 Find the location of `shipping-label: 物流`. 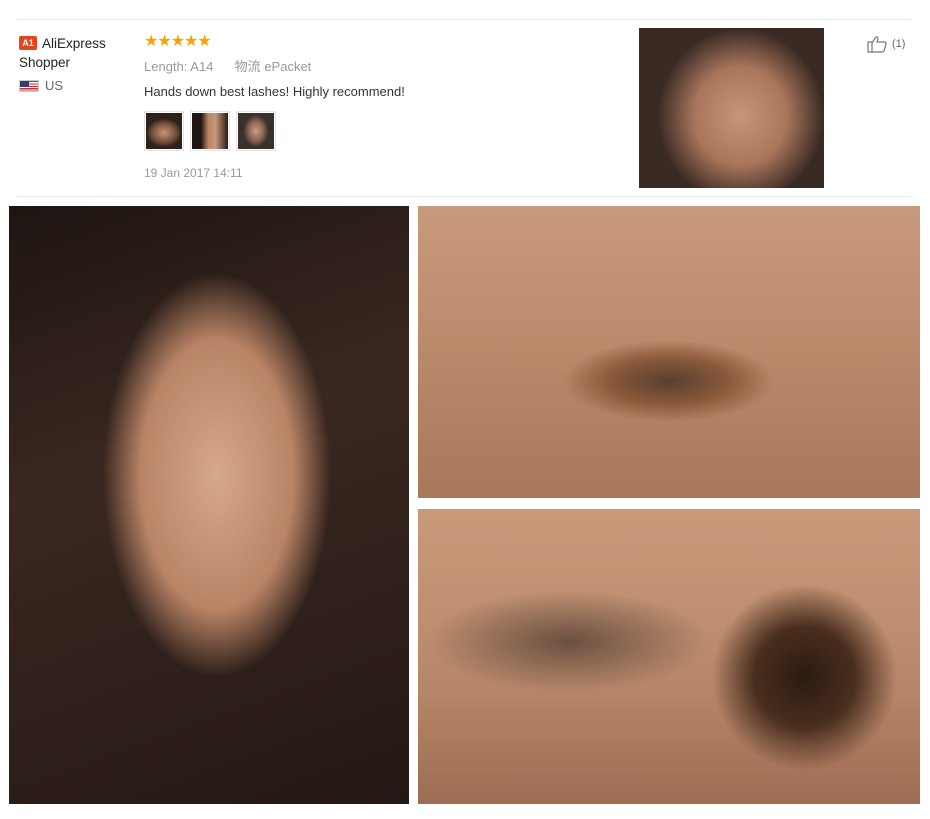

shipping-label: 物流 is located at coordinates (247, 66).